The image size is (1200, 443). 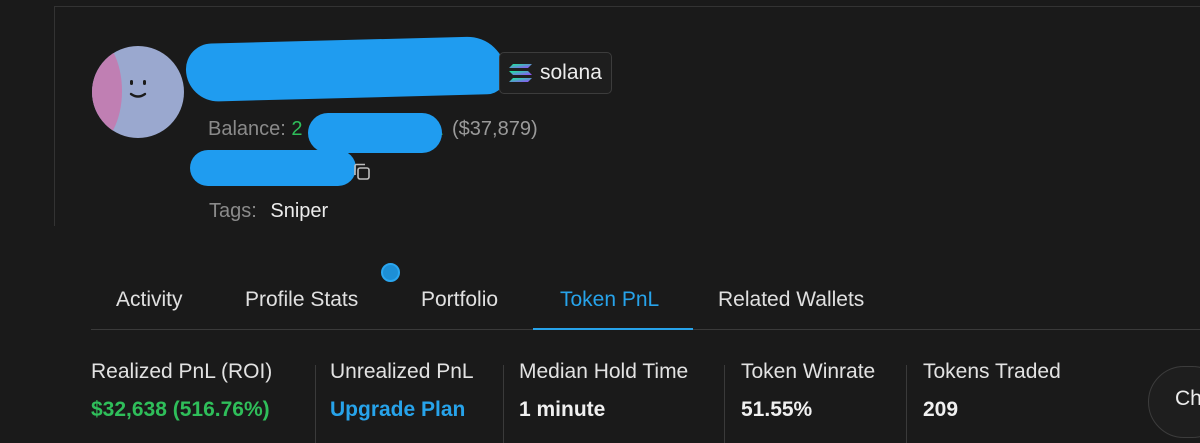 I want to click on balance-usd: ($37,879), so click(x=495, y=129).